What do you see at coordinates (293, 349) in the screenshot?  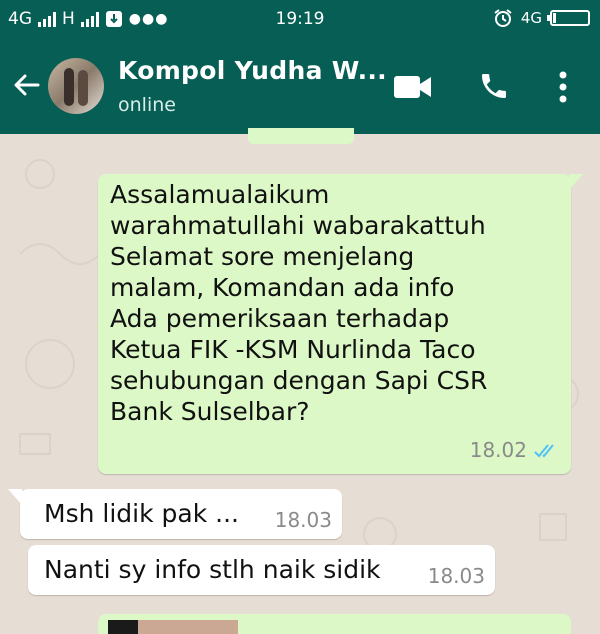 I see `message-line: Ketua FIK -KSM Nurlinda Taco` at bounding box center [293, 349].